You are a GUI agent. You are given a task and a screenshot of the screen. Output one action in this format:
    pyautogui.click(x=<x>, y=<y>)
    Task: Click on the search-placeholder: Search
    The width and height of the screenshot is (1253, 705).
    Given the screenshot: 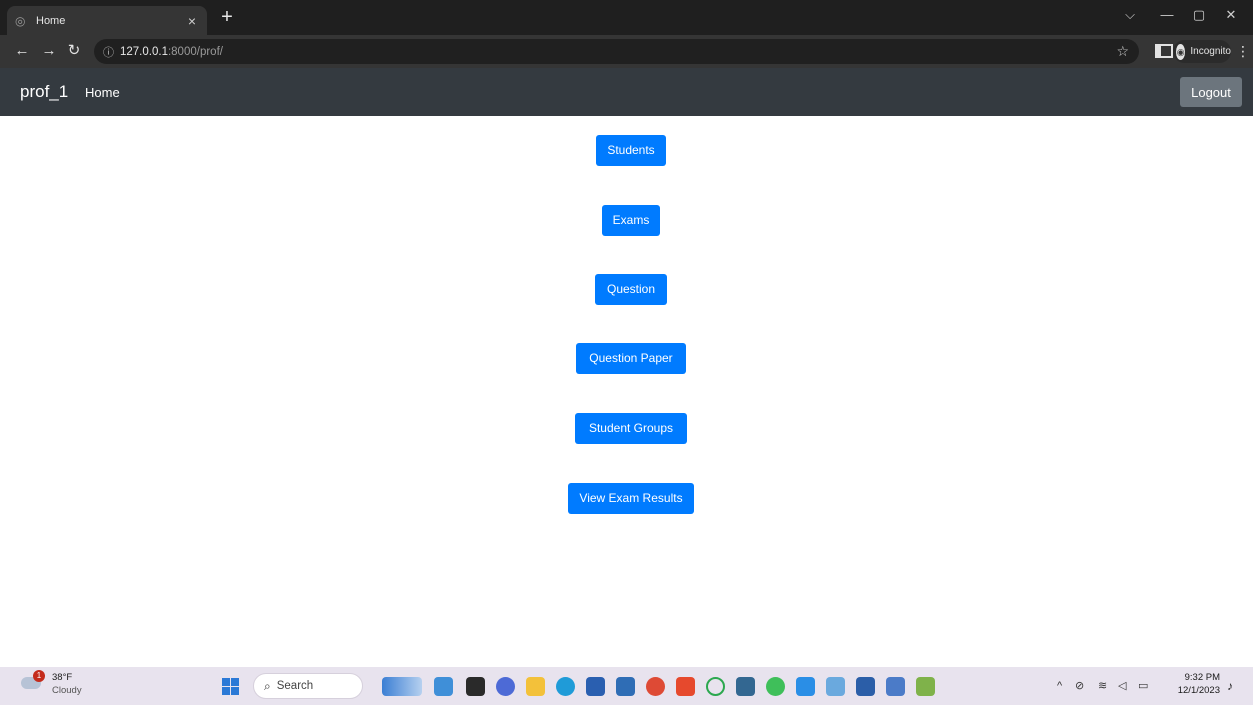 What is the action you would take?
    pyautogui.click(x=295, y=686)
    